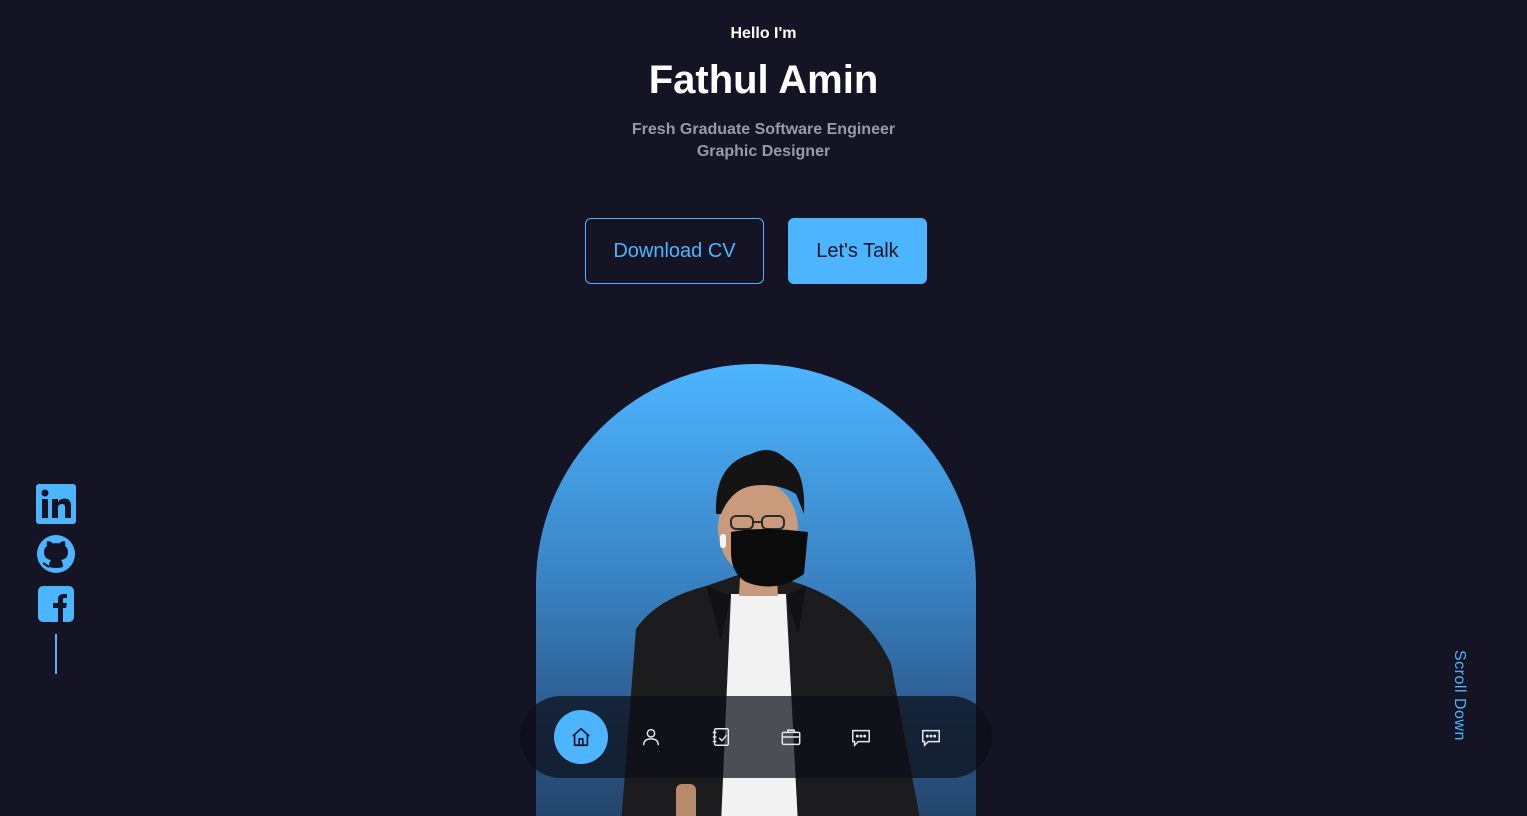 This screenshot has width=1527, height=816. What do you see at coordinates (857, 251) in the screenshot?
I see `lets-talk-button: Let's Talk` at bounding box center [857, 251].